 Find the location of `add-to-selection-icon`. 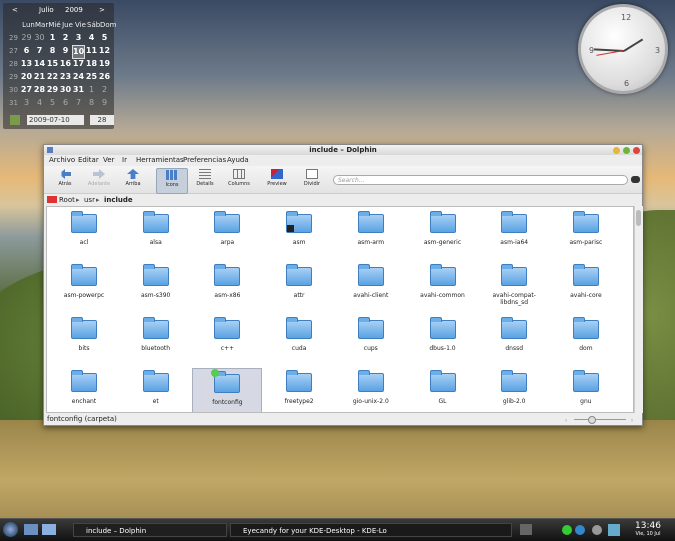

add-to-selection-icon is located at coordinates (215, 373).